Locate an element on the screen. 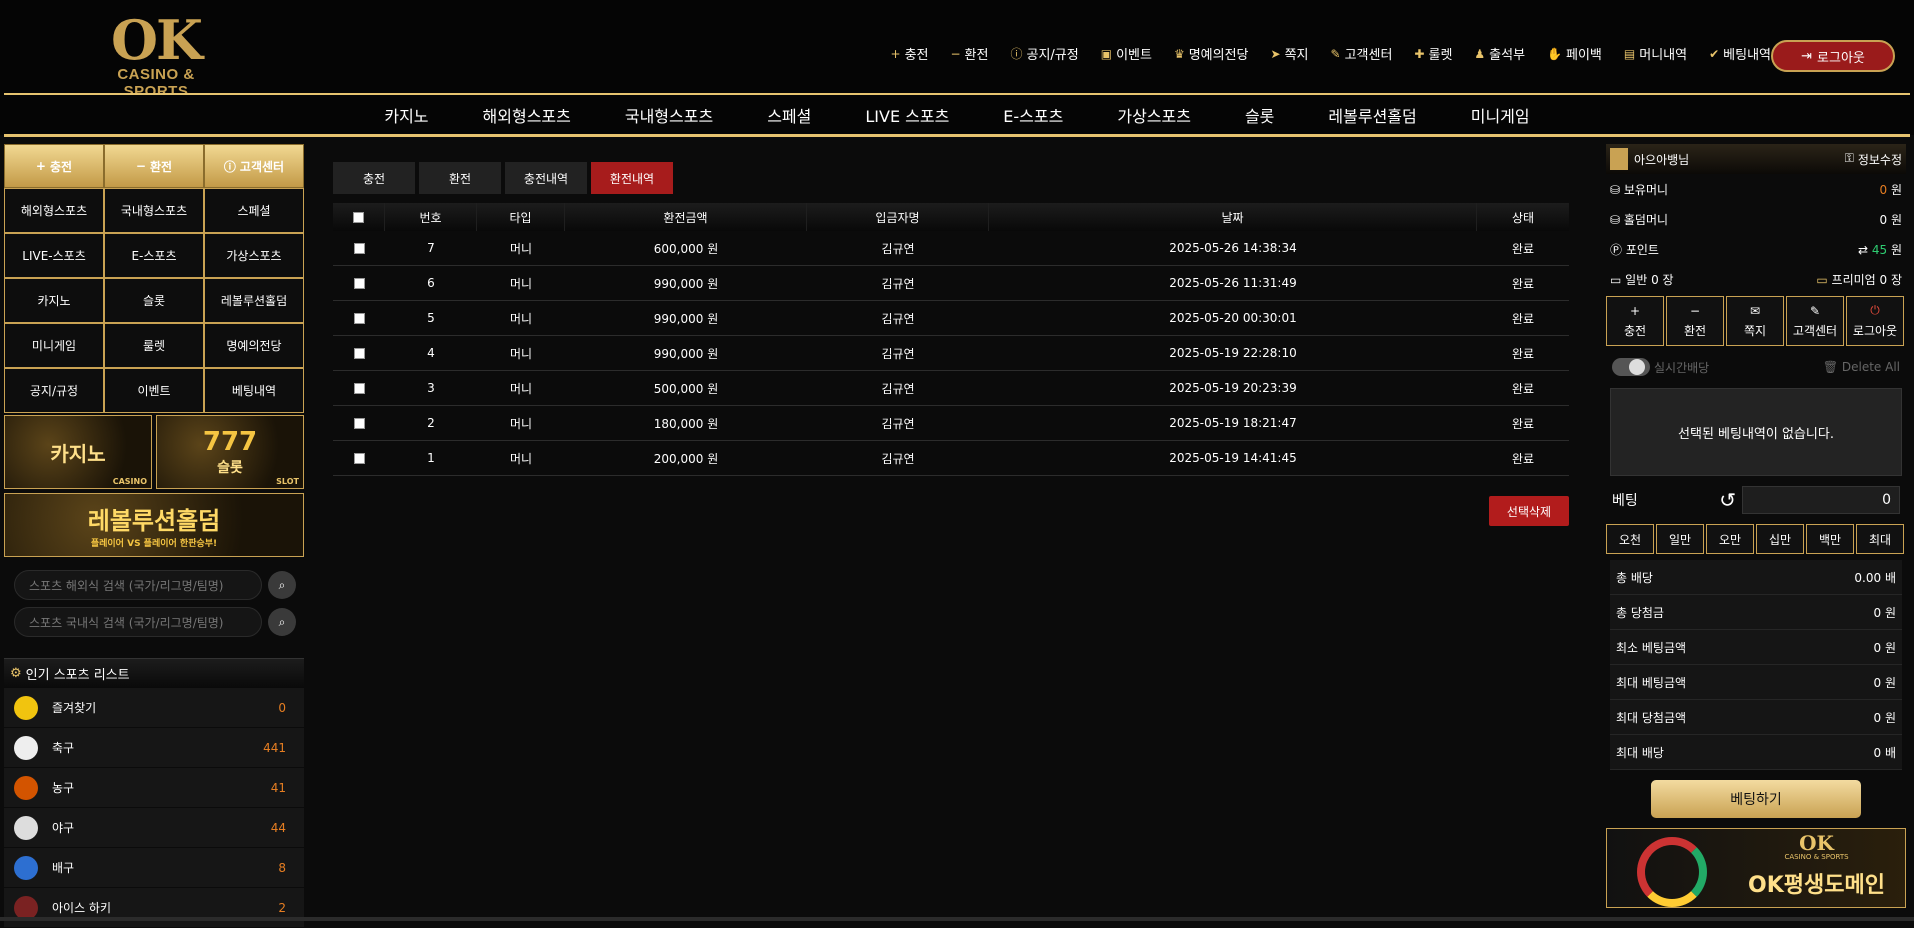  topnav-label: 베팅내역 is located at coordinates (1747, 55).